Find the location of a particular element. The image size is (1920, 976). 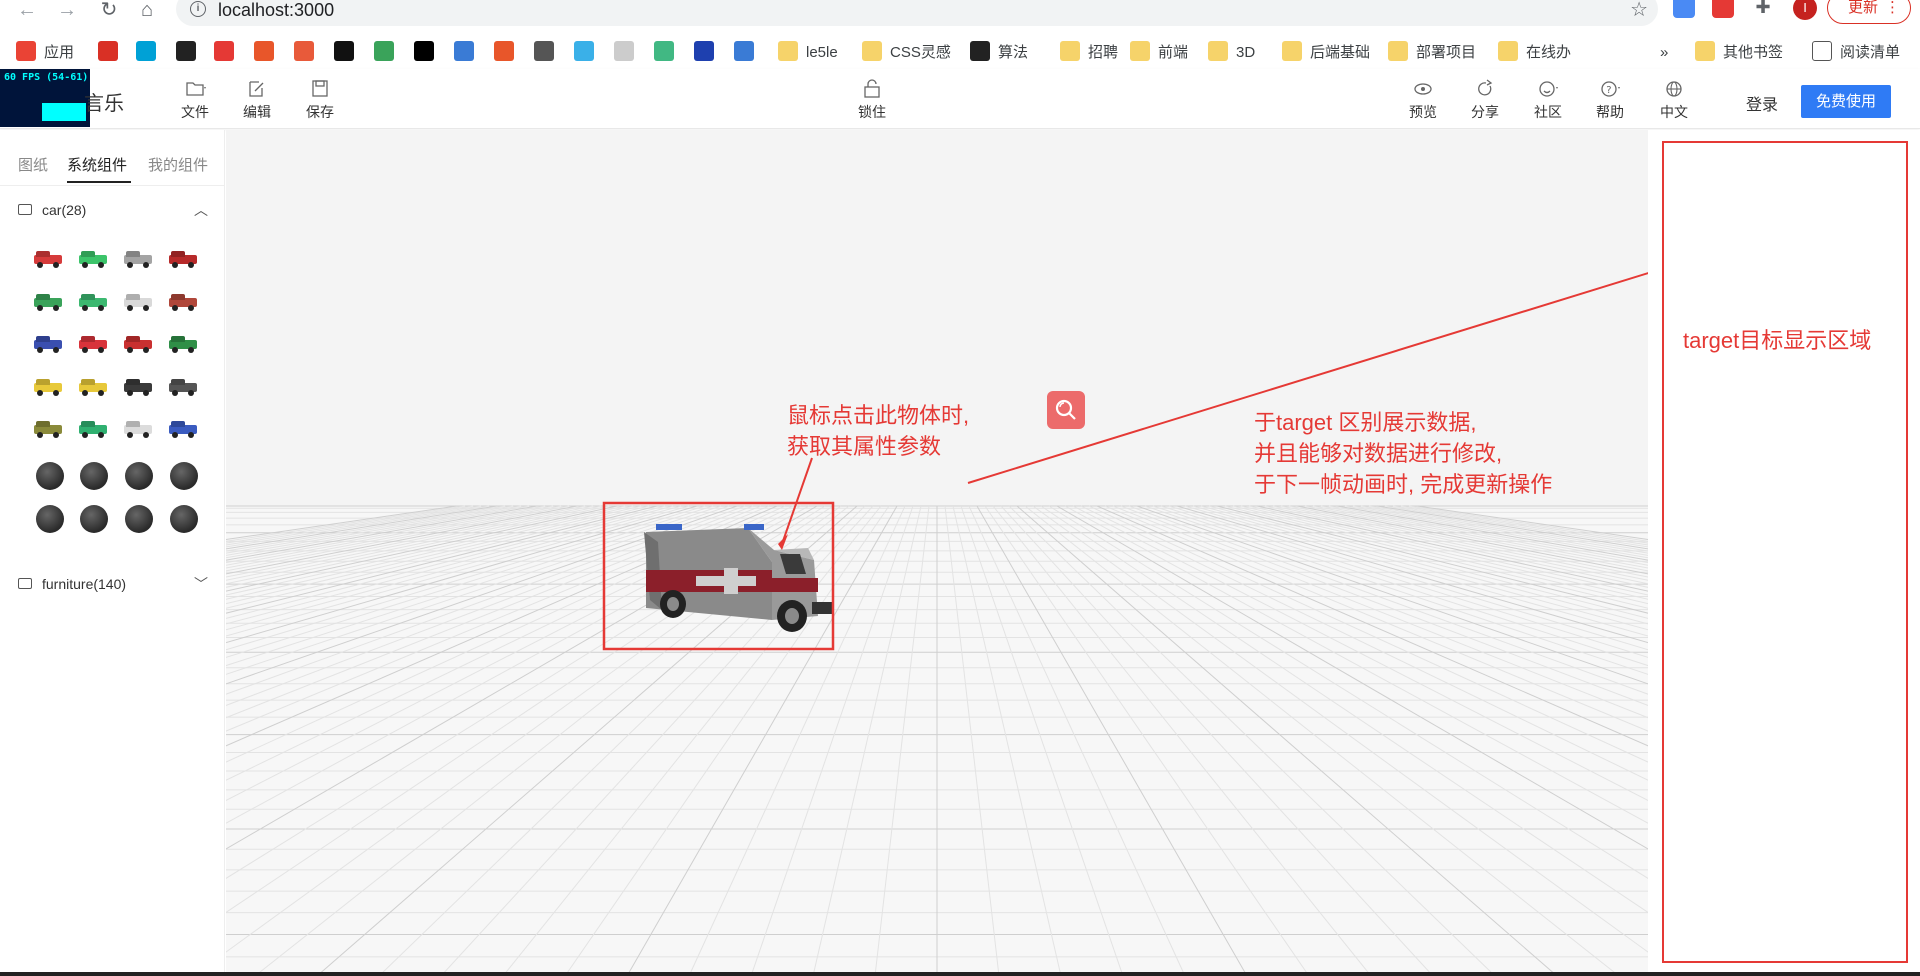

reading-list: 阅读清单 is located at coordinates (1856, 53).